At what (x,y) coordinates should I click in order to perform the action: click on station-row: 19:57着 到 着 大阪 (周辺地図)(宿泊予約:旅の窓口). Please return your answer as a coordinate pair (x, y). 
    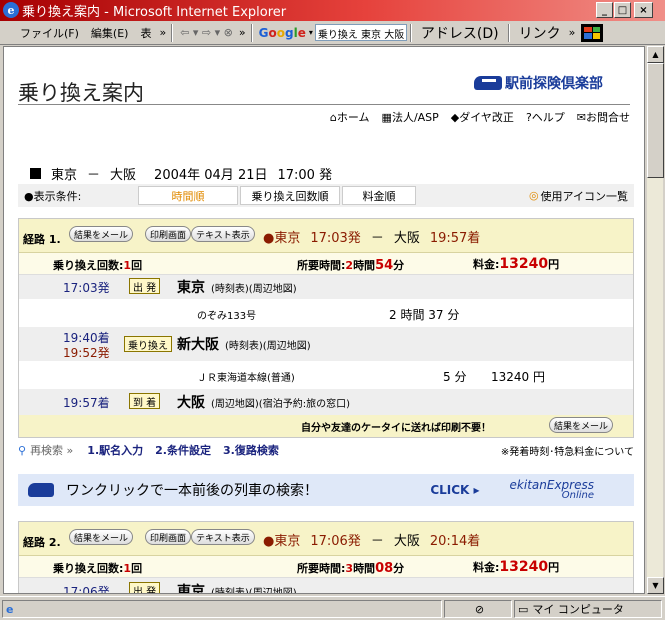
    Looking at the image, I should click on (326, 402).